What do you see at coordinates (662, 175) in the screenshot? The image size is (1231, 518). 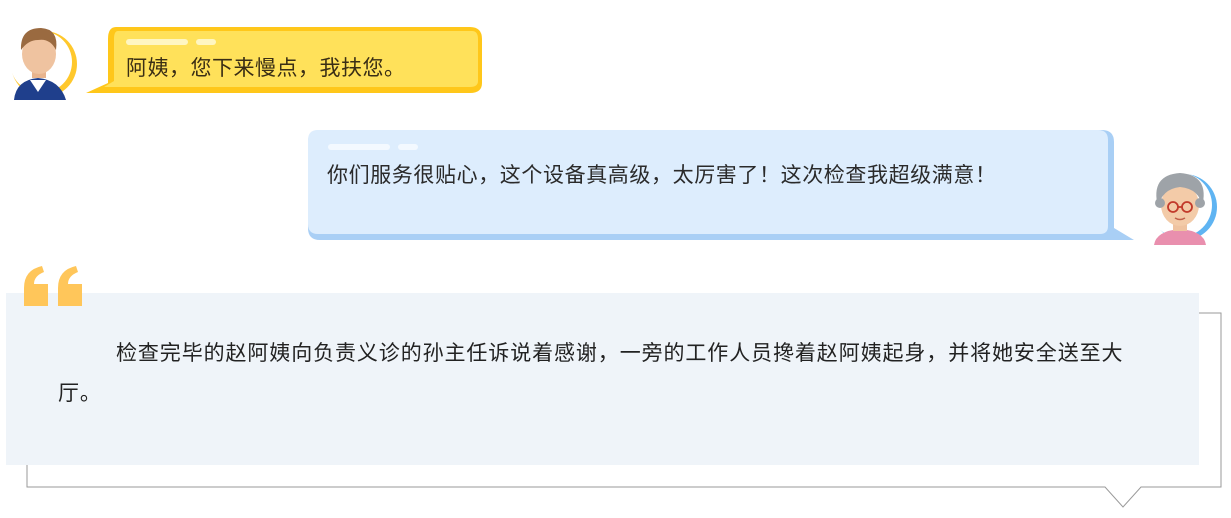 I see `patient-speech-text: 你们服务很贴心，这个设备真高级，太厉害了！这次检查我超级满意！` at bounding box center [662, 175].